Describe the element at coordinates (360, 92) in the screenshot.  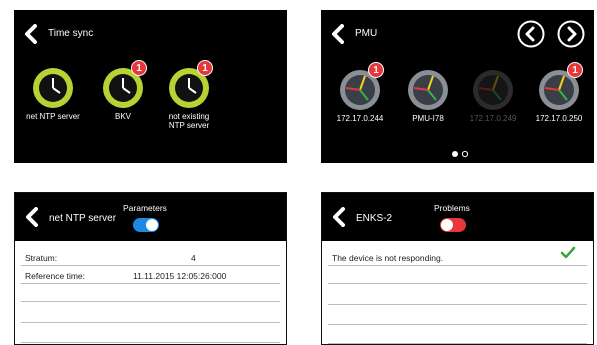
I see `pmu-device-item: 1 172.17.0.244` at that location.